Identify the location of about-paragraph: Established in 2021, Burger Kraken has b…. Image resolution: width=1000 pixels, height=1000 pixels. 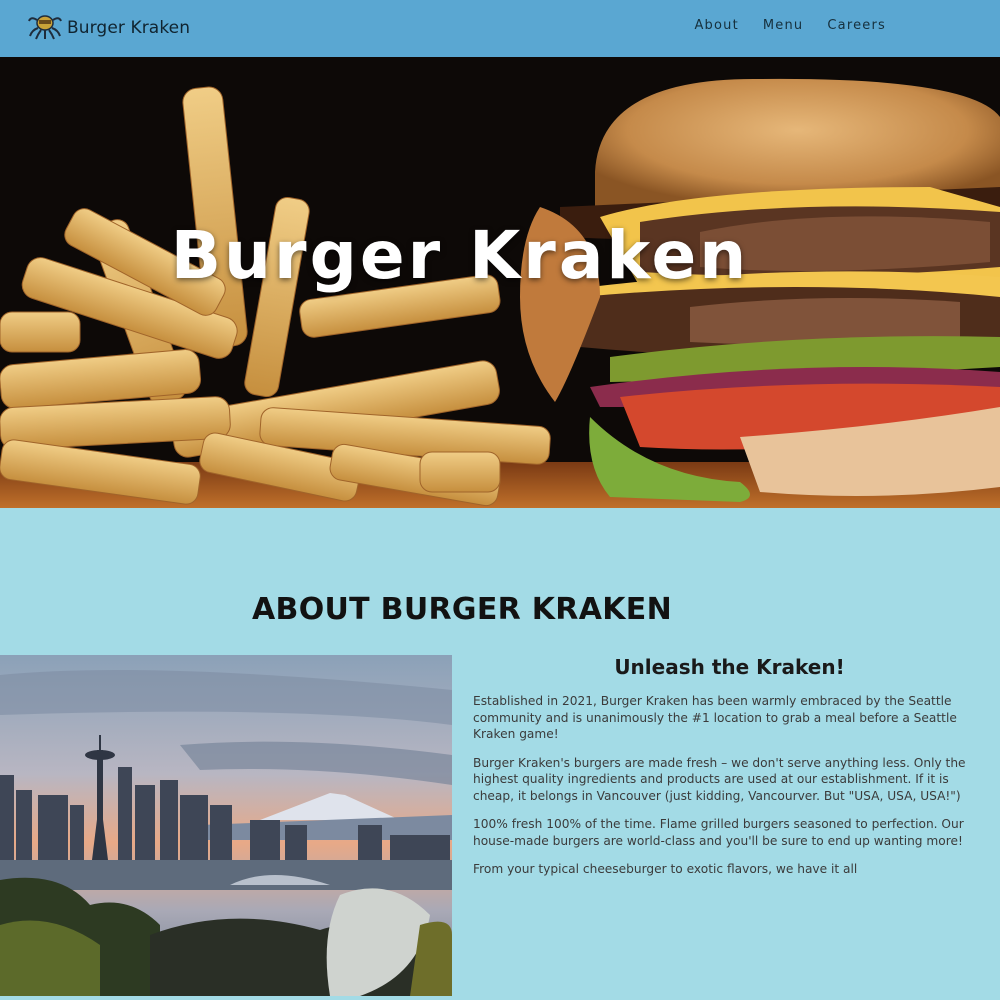
(715, 717).